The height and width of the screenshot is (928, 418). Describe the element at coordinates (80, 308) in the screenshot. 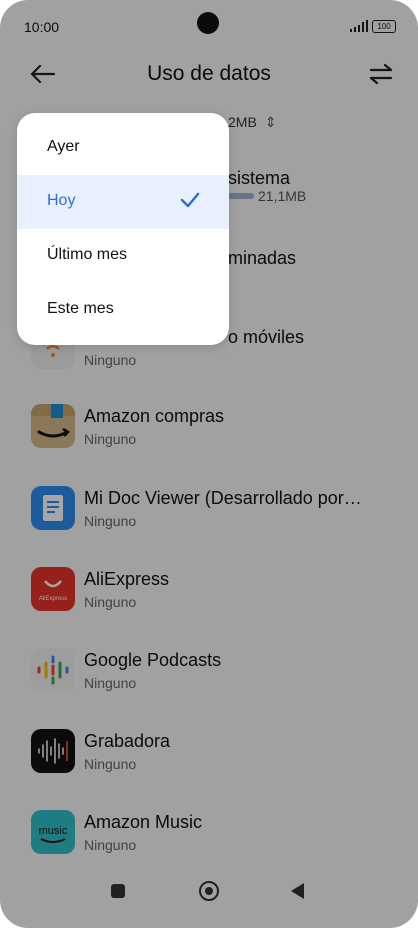

I see `menu-item-label: Este mes` at that location.